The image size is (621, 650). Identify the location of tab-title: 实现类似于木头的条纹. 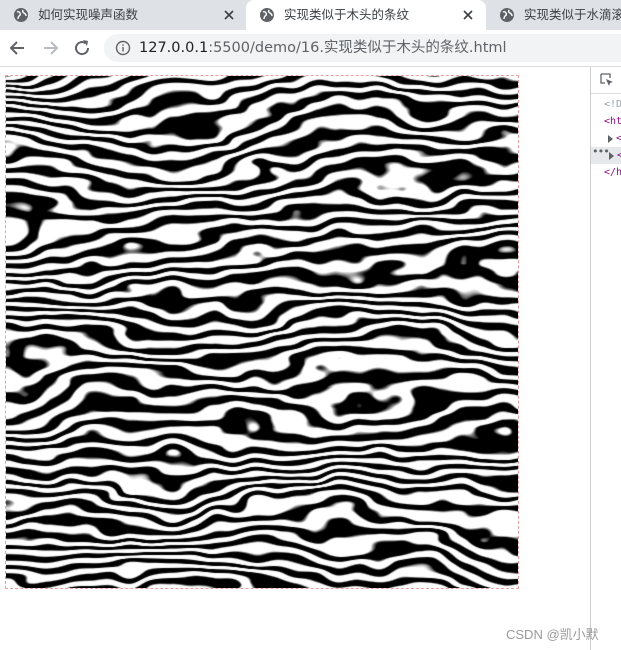
(347, 14).